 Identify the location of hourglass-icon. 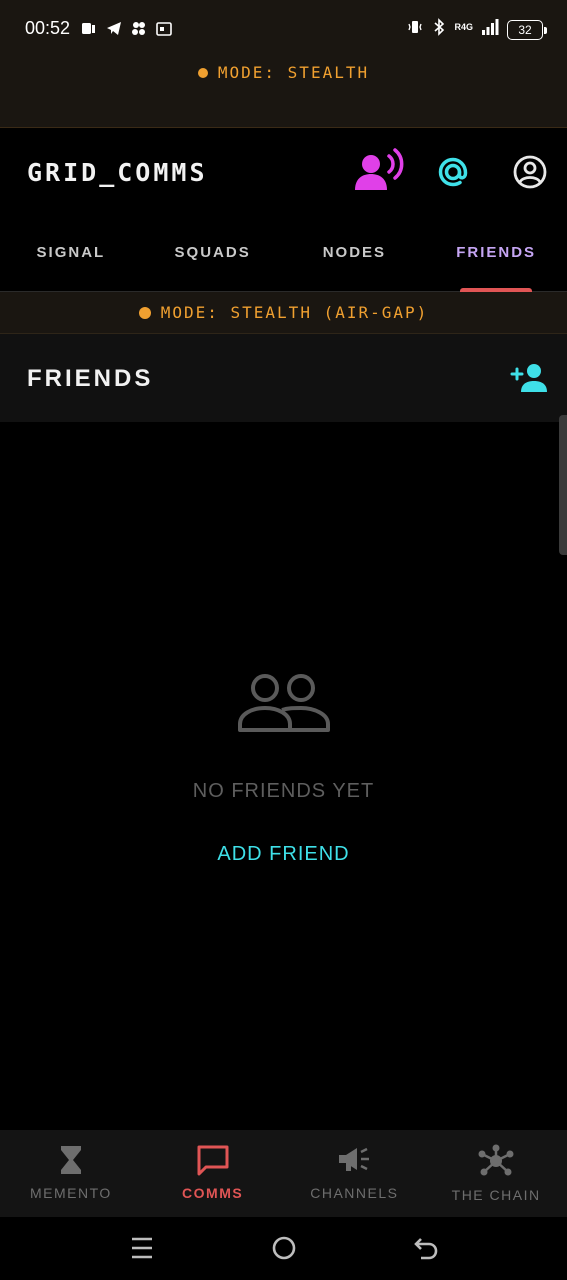
(71, 1163).